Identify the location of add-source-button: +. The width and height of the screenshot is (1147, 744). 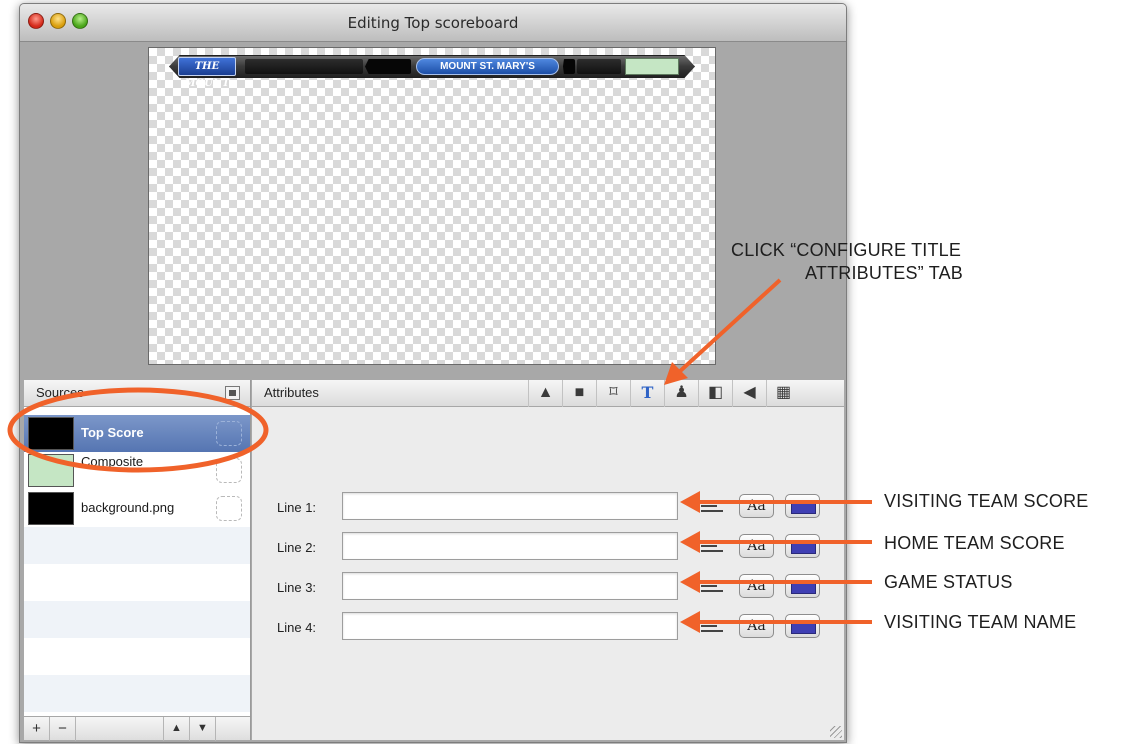
(37, 729).